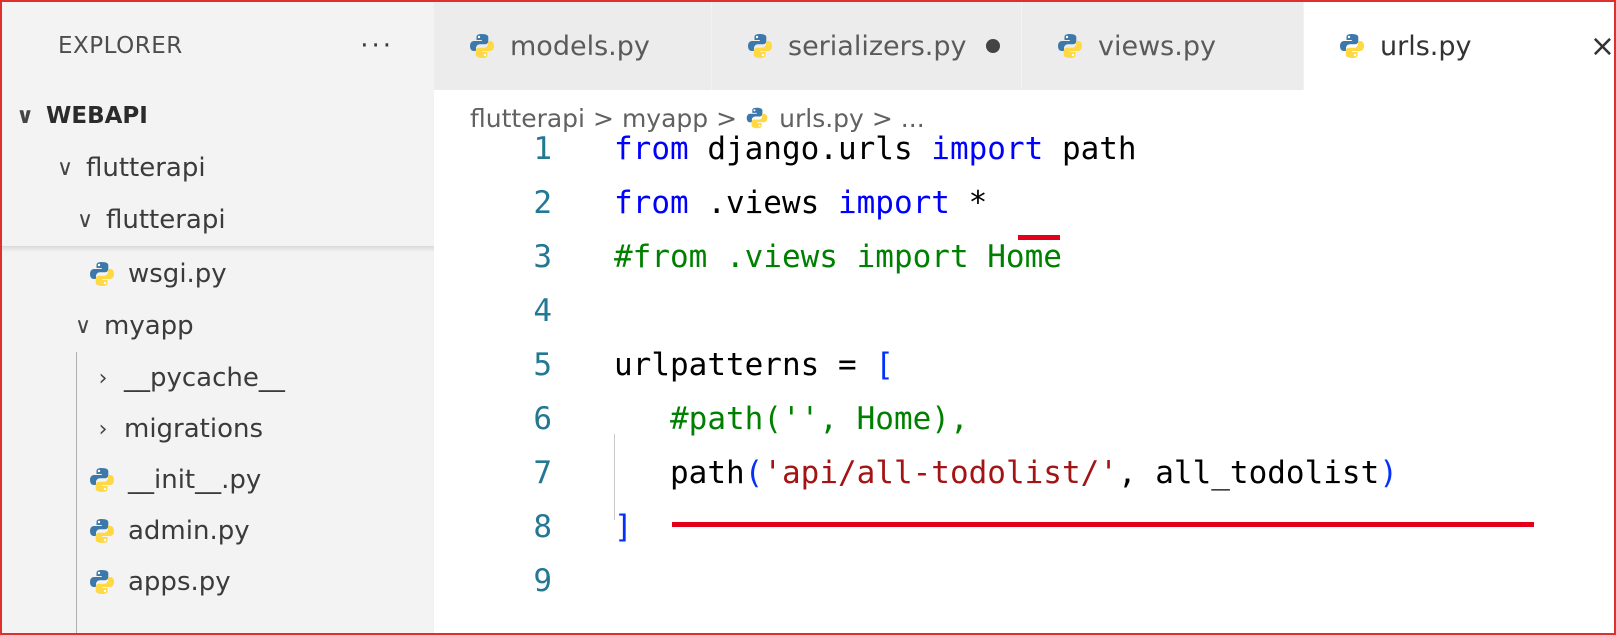  What do you see at coordinates (810, 149) in the screenshot?
I see `code-token: django.urls` at bounding box center [810, 149].